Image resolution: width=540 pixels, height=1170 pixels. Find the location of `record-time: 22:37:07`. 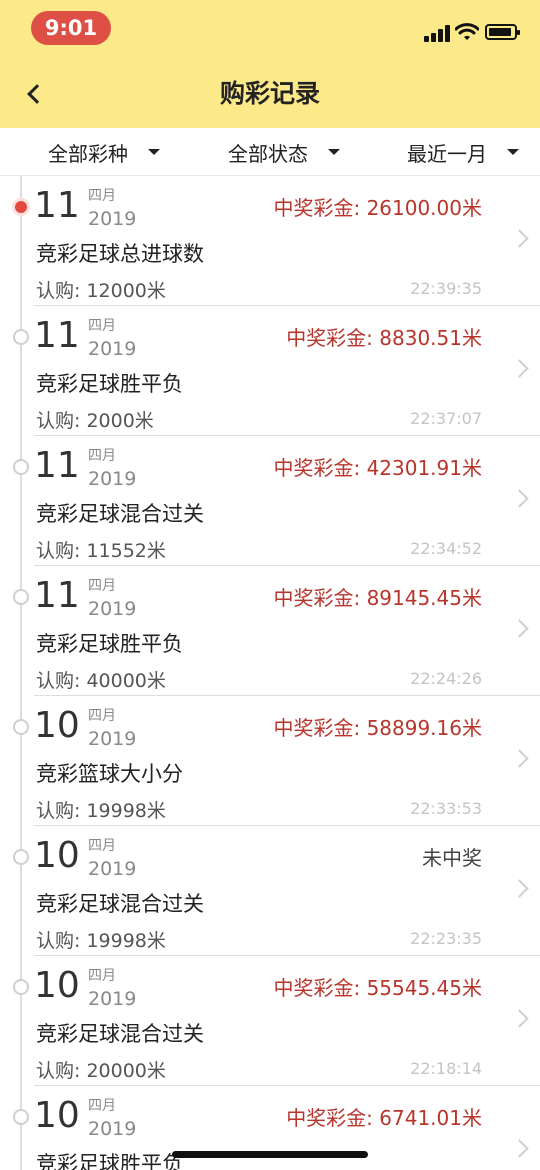

record-time: 22:37:07 is located at coordinates (446, 418).